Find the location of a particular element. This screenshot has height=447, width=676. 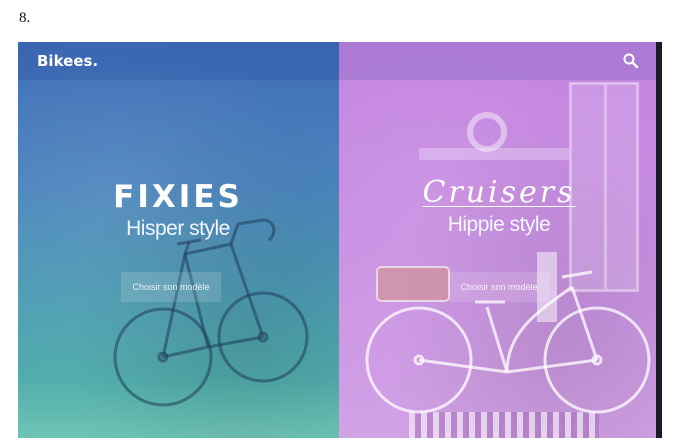

fixies-title-block: FIXIES Hisper style is located at coordinates (178, 210).